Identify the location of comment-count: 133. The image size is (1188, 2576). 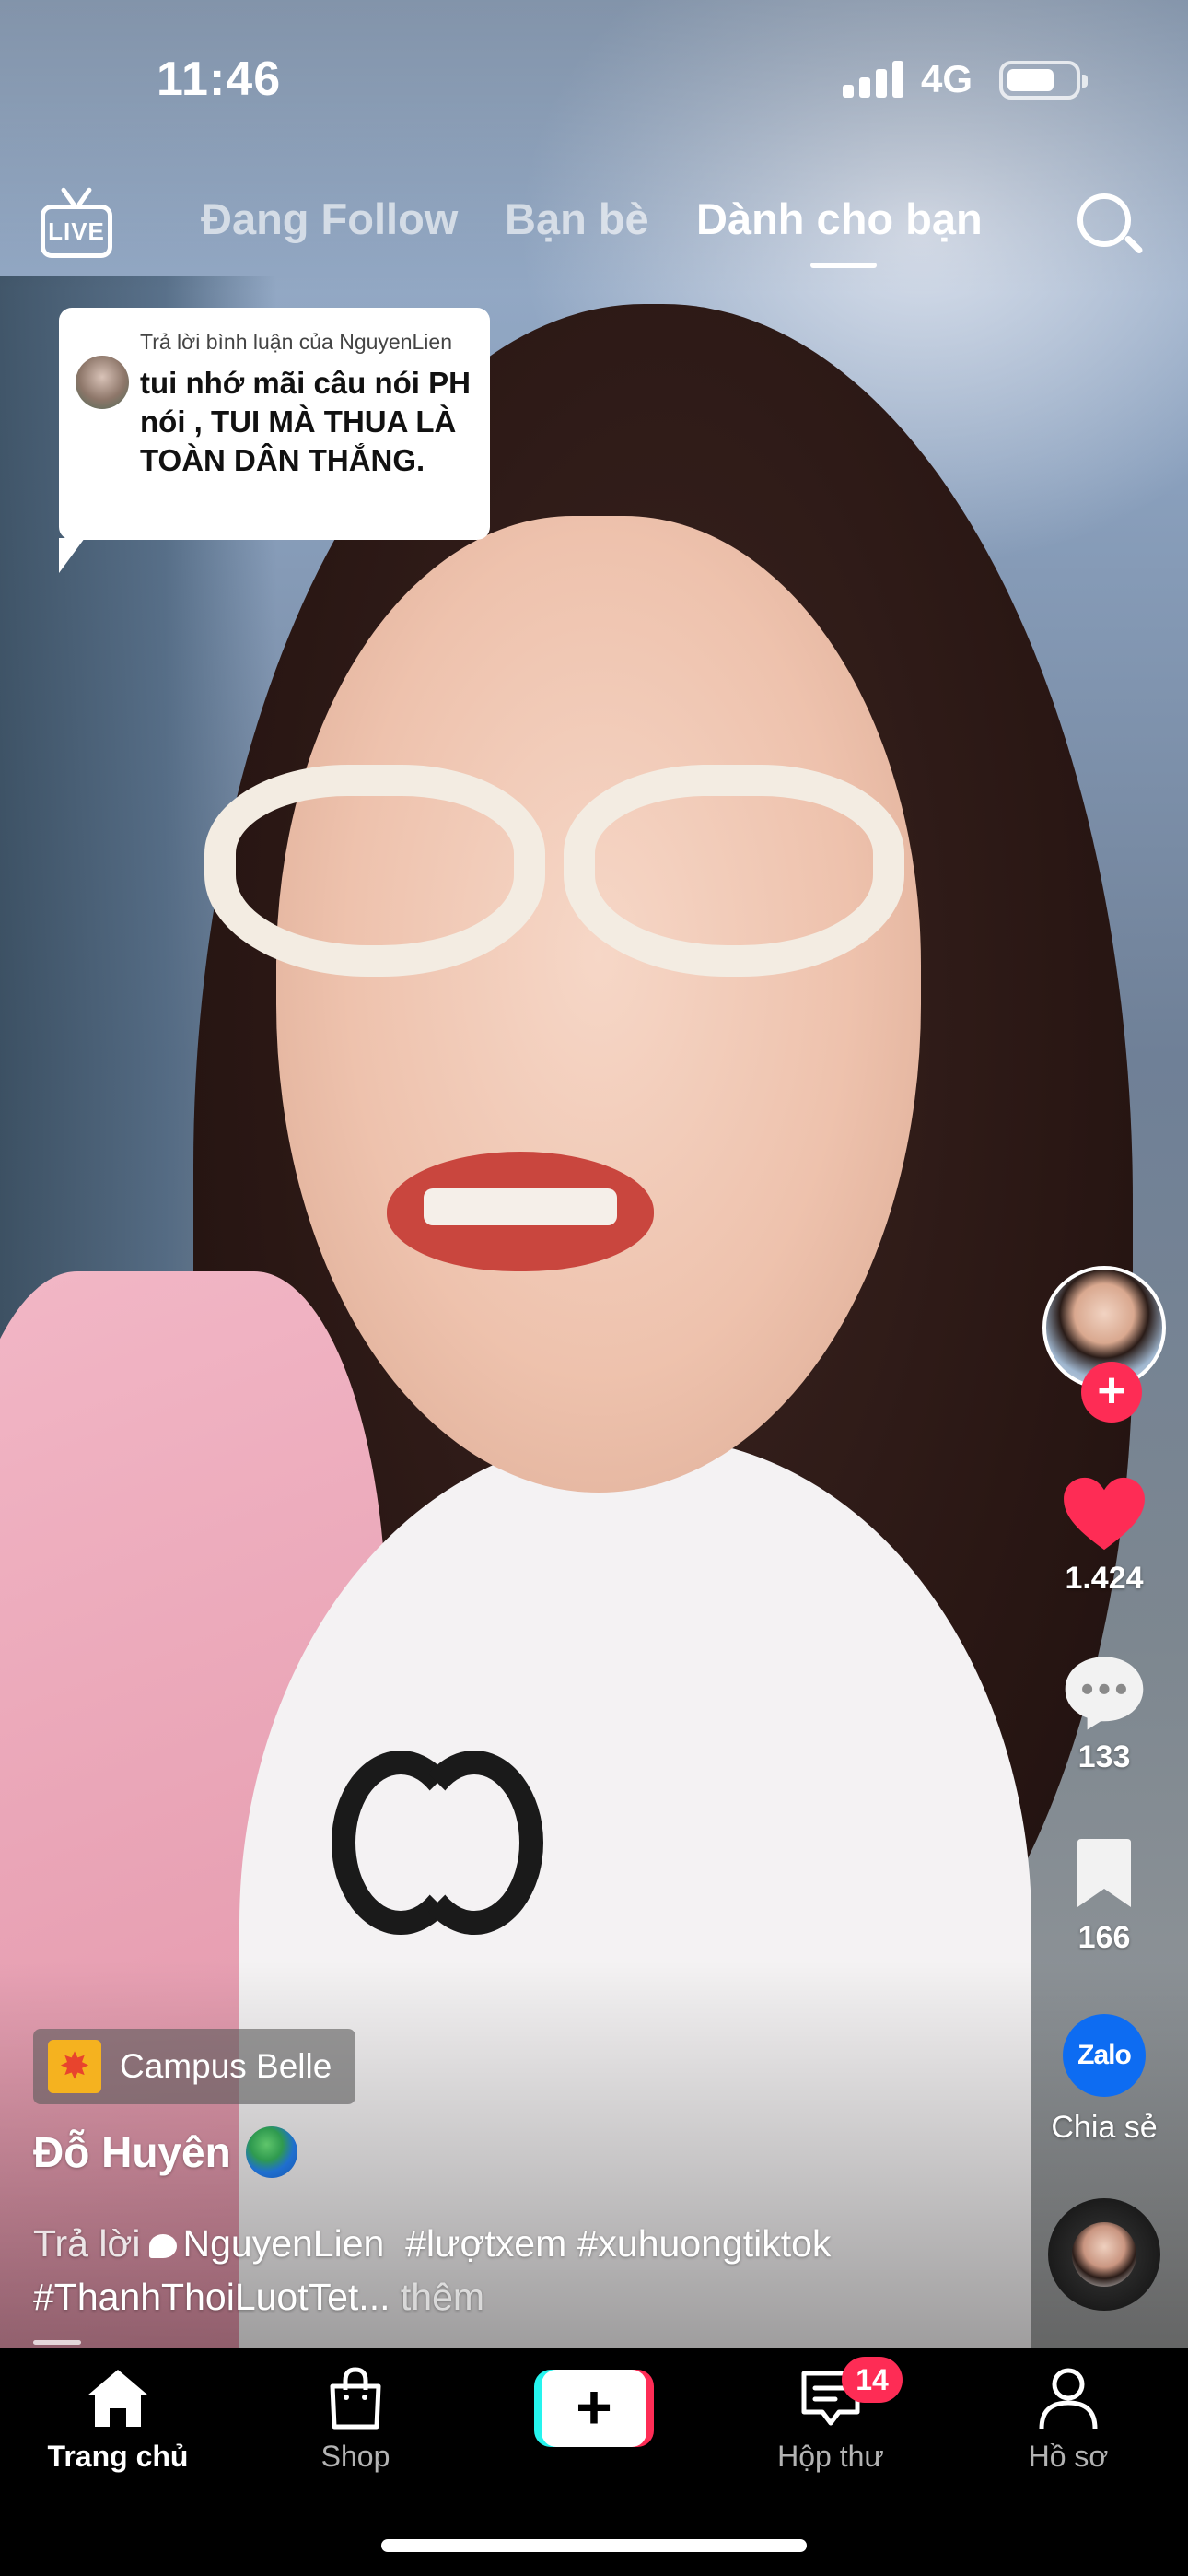
(1104, 1756).